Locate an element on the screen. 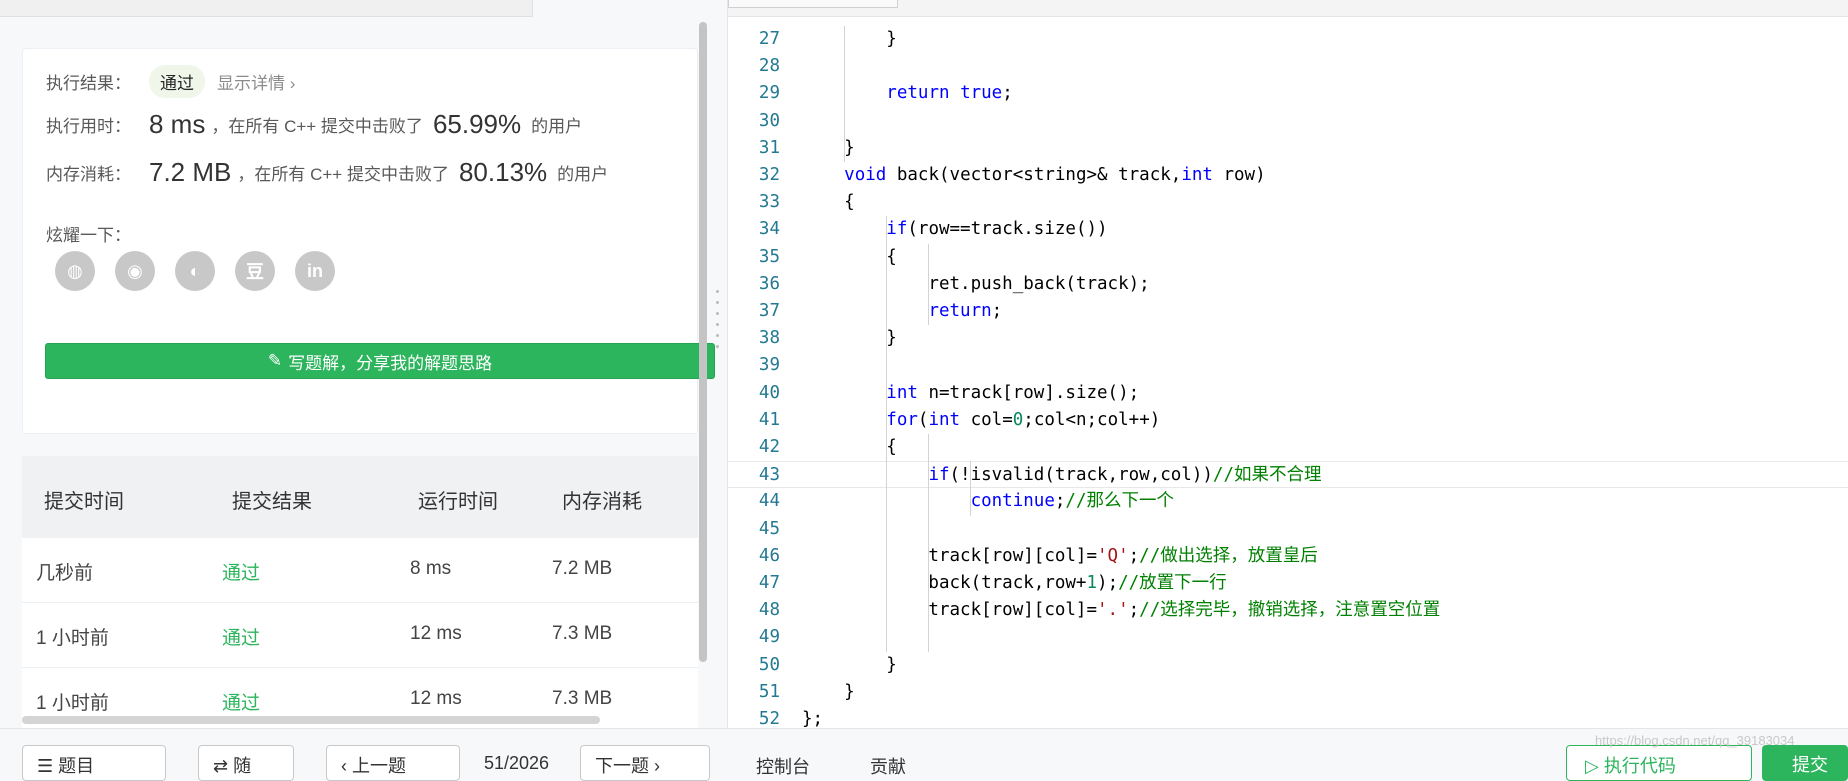  vertical-scrollbar is located at coordinates (703, 342).